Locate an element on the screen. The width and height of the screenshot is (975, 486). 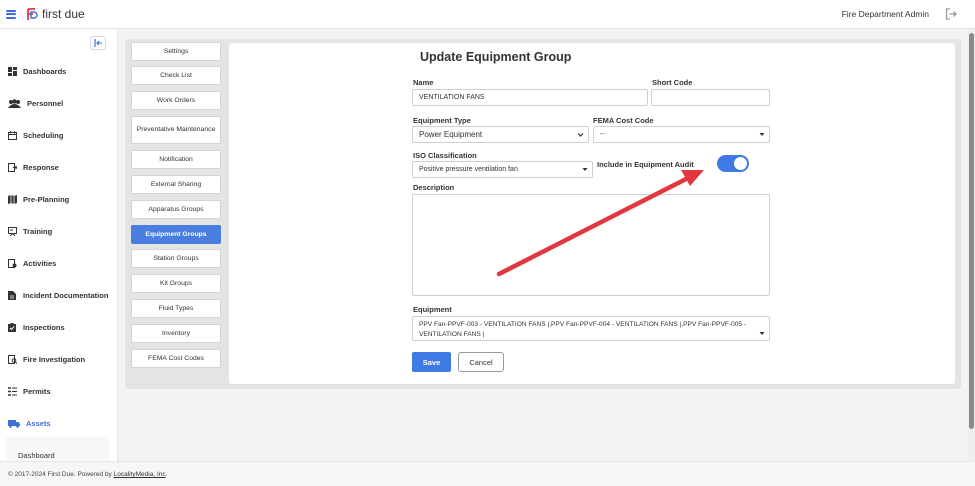
response-icon is located at coordinates (12, 167).